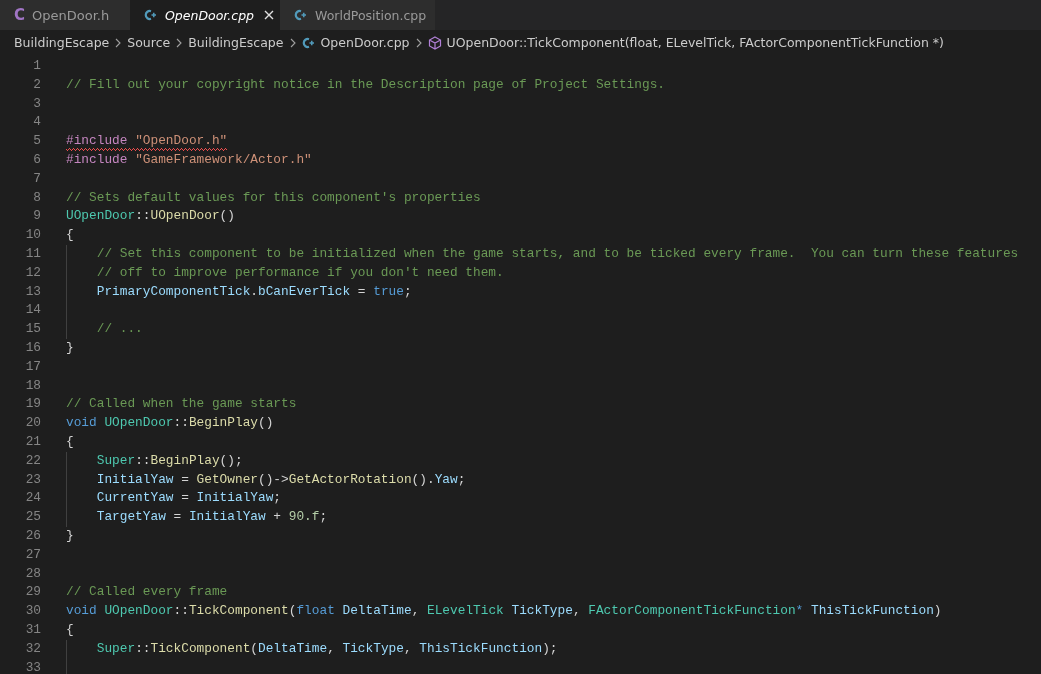 The height and width of the screenshot is (674, 1041). Describe the element at coordinates (32, 460) in the screenshot. I see `line-number: 22` at that location.